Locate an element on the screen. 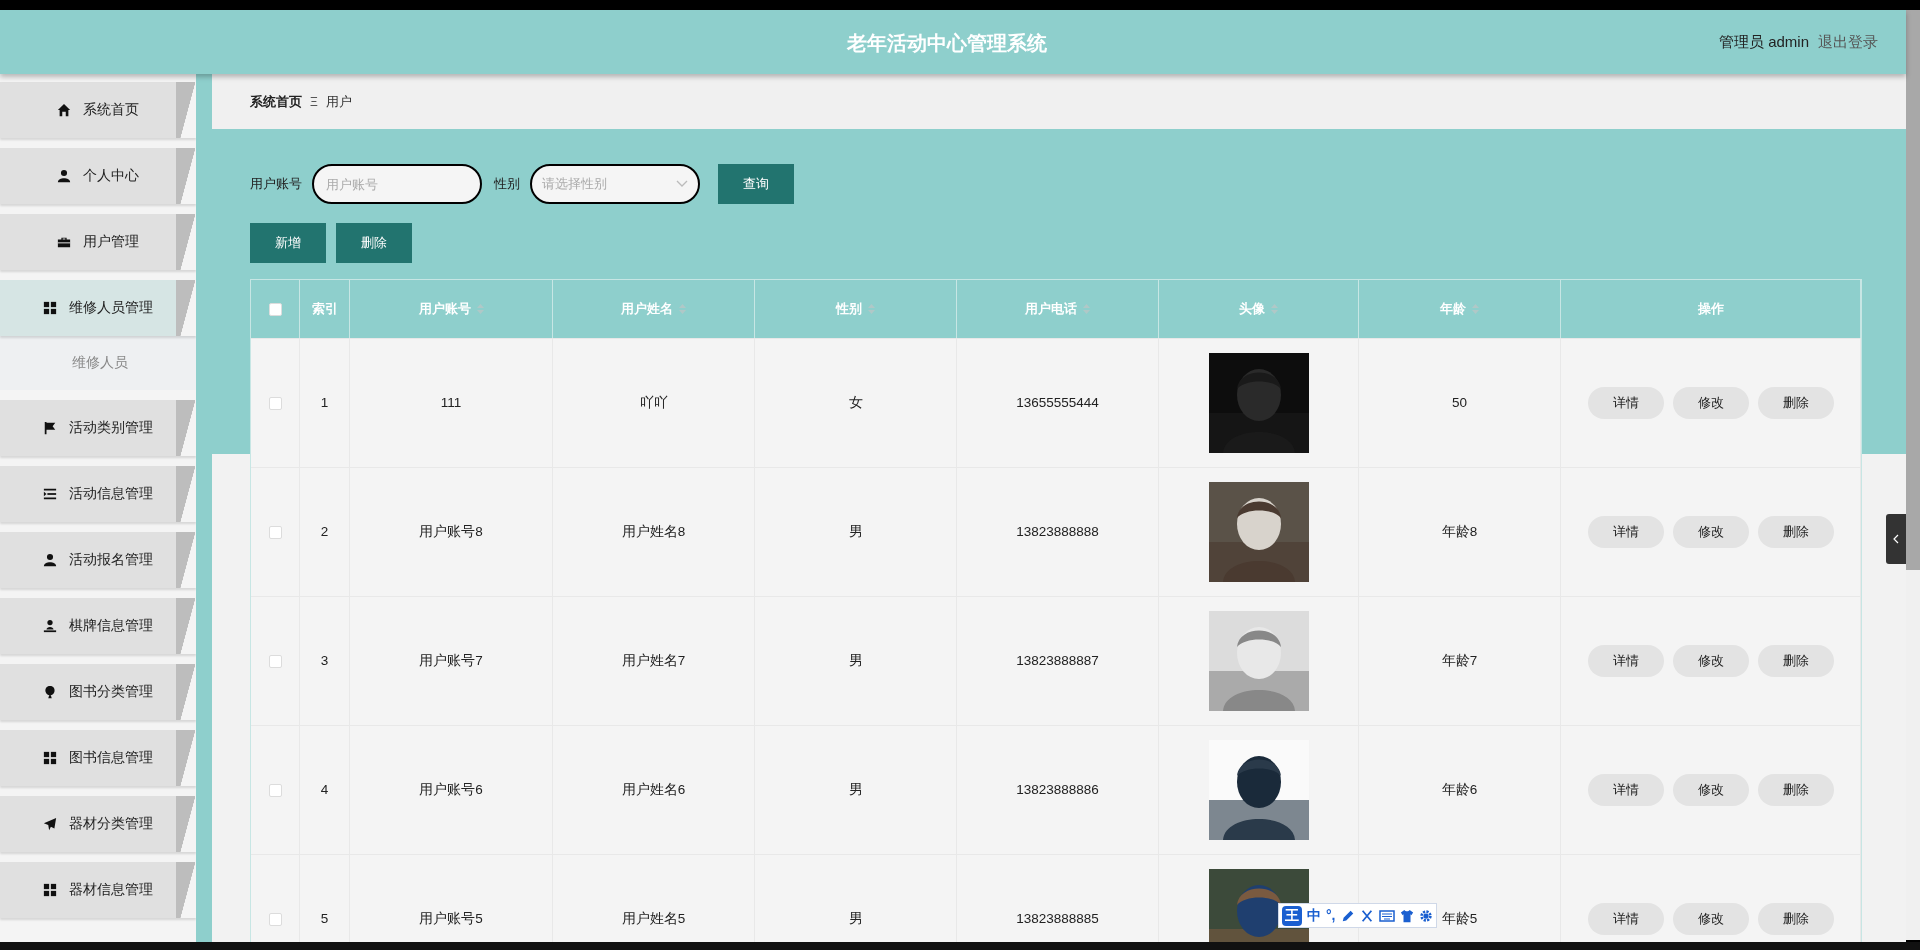 Image resolution: width=1920 pixels, height=950 pixels. sidebar-item: 维修人员管理 is located at coordinates (98, 308).